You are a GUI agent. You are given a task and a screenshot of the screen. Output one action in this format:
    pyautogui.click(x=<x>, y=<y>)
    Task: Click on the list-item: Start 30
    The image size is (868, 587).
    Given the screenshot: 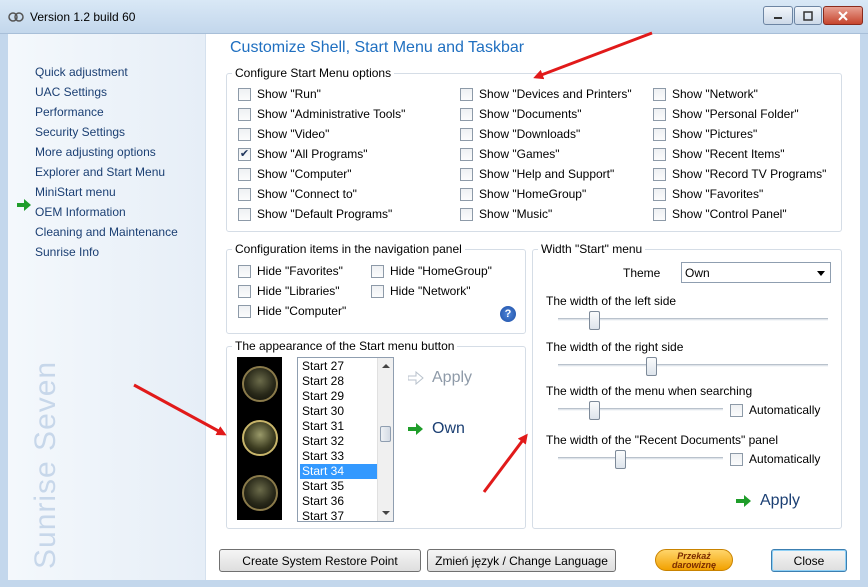 What is the action you would take?
    pyautogui.click(x=338, y=411)
    